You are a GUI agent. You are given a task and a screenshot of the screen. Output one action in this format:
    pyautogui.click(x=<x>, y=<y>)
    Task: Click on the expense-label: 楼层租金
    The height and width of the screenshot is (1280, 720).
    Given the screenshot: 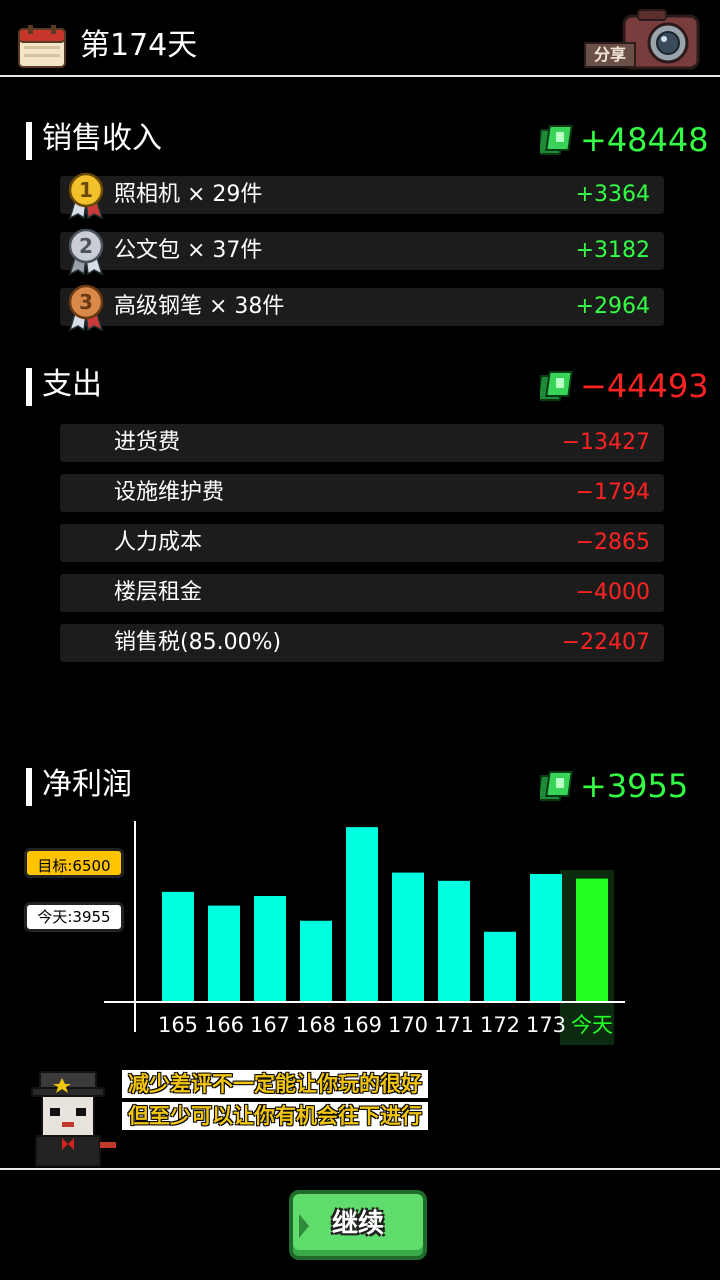 What is the action you would take?
    pyautogui.click(x=158, y=592)
    